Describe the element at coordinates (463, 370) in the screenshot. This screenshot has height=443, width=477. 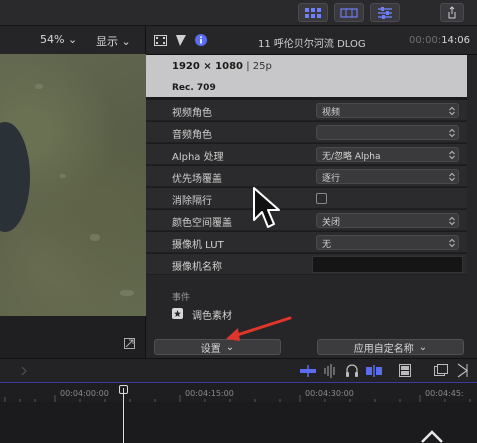
I see `trim-icon` at that location.